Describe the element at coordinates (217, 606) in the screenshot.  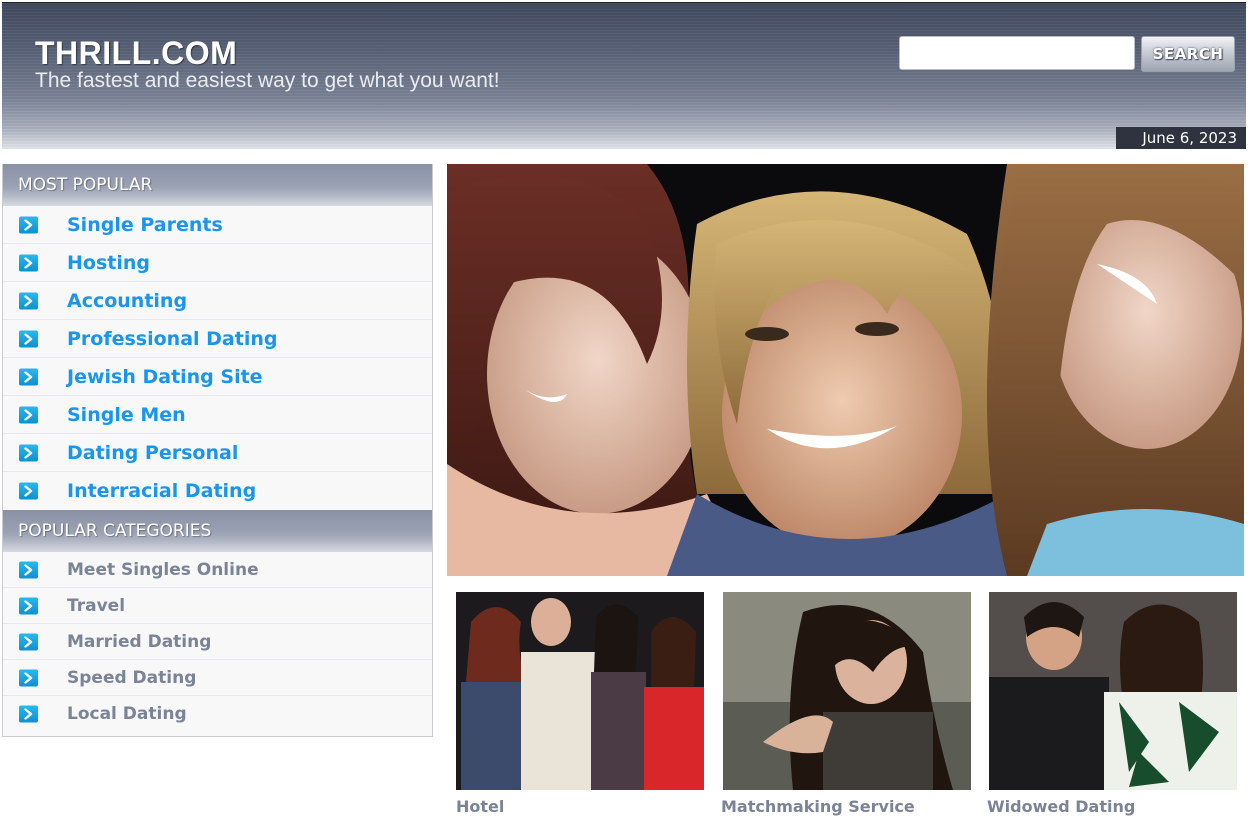
I see `sidebar-link: Travel` at that location.